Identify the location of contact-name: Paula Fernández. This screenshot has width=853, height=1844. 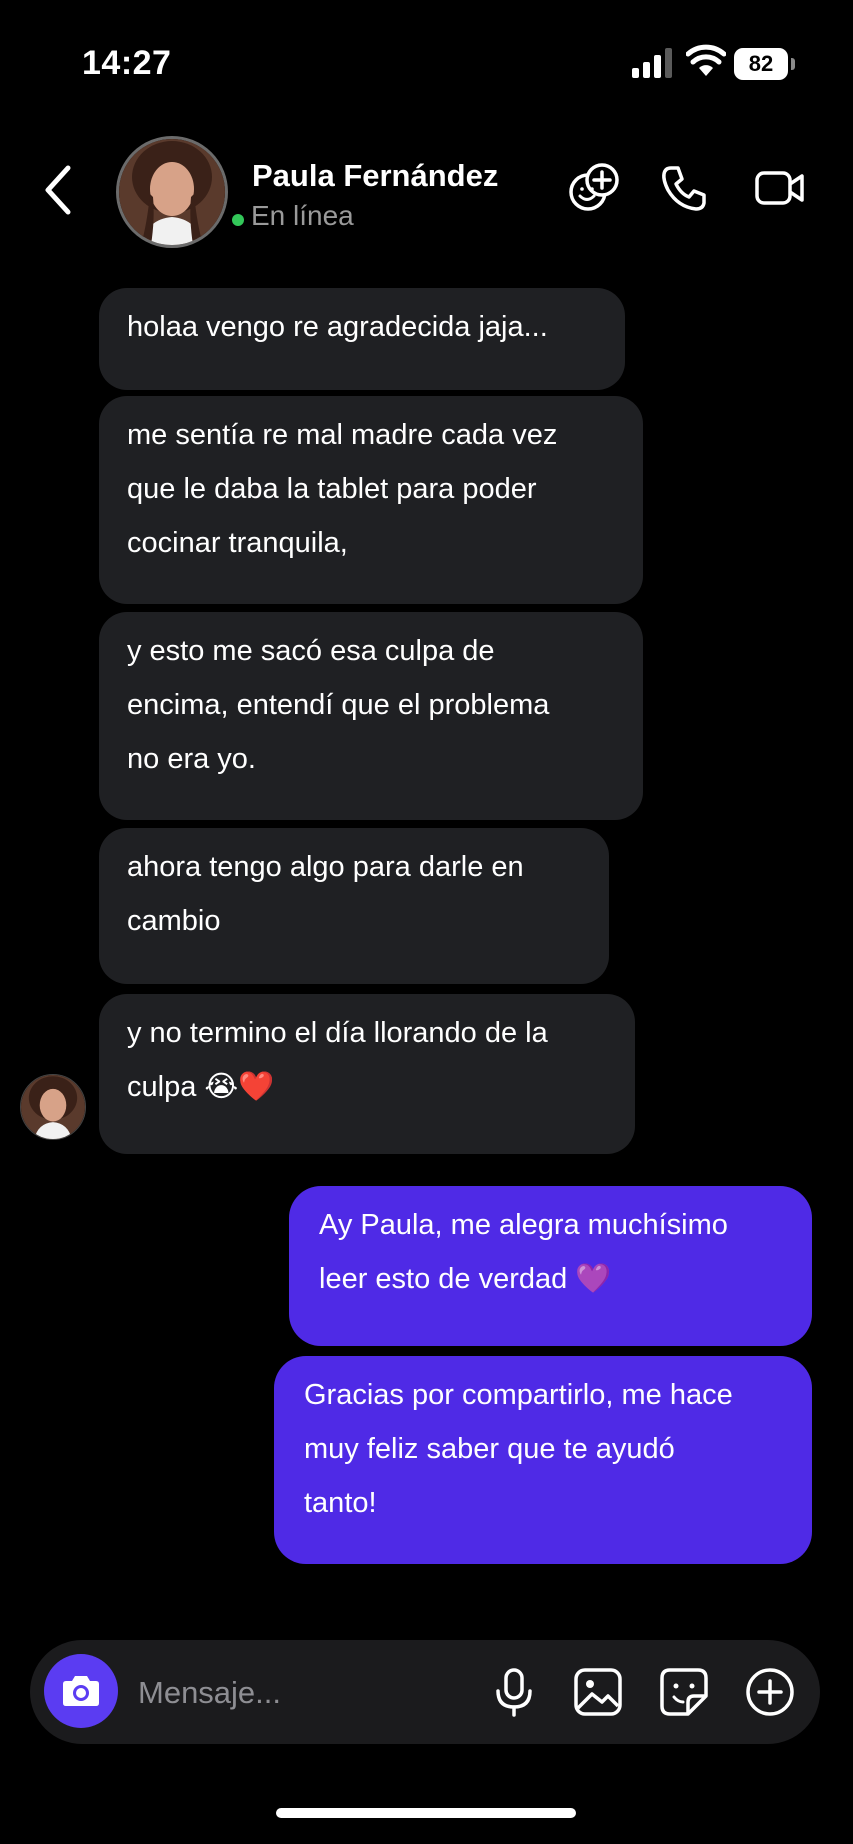
(375, 176).